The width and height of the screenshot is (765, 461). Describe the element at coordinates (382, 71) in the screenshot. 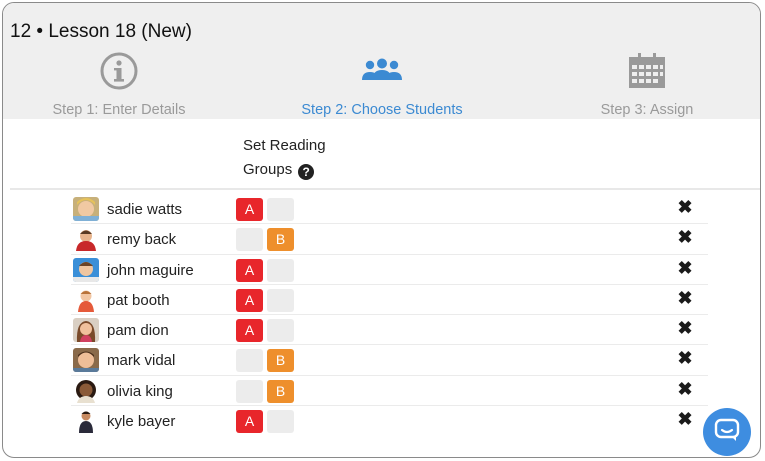

I see `students-icon` at that location.